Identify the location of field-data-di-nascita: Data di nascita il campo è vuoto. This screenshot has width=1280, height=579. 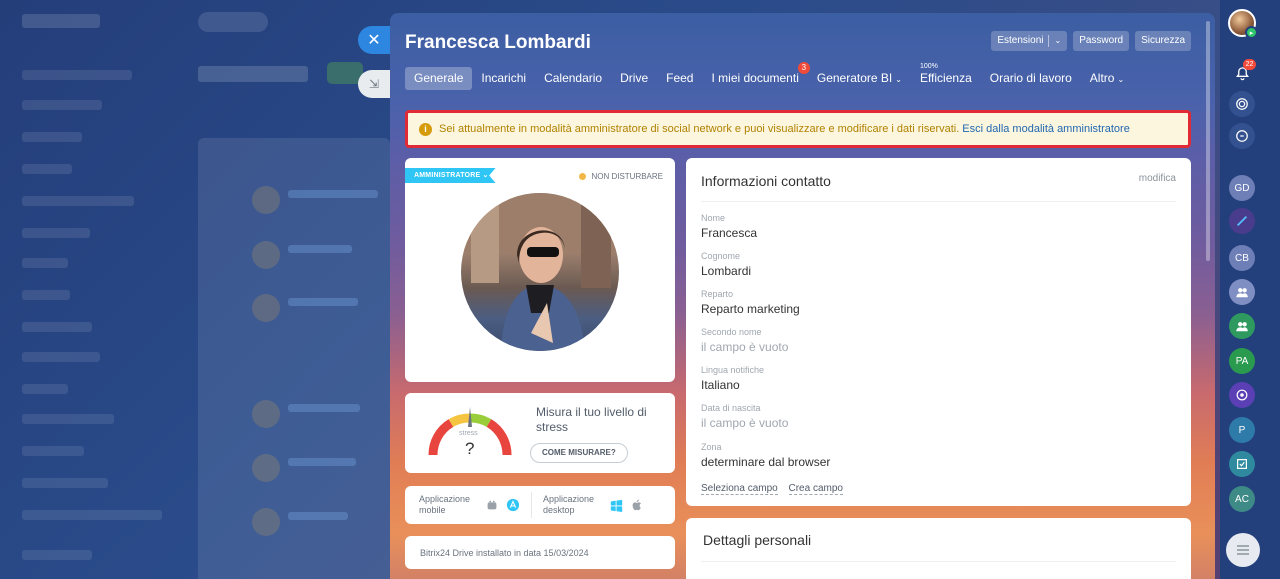
(745, 416).